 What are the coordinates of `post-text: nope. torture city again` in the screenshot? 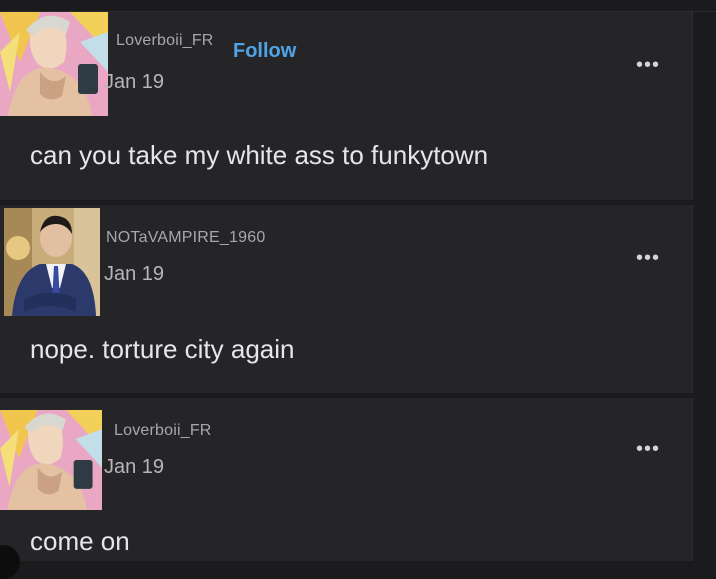 It's located at (162, 349).